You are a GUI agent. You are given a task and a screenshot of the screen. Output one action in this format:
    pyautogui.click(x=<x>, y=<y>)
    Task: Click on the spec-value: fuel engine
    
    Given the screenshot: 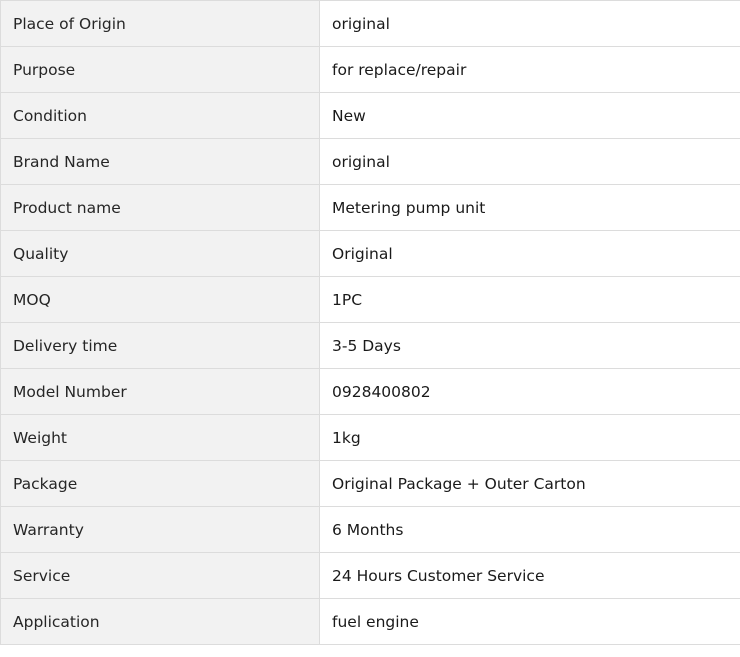 What is the action you would take?
    pyautogui.click(x=529, y=621)
    